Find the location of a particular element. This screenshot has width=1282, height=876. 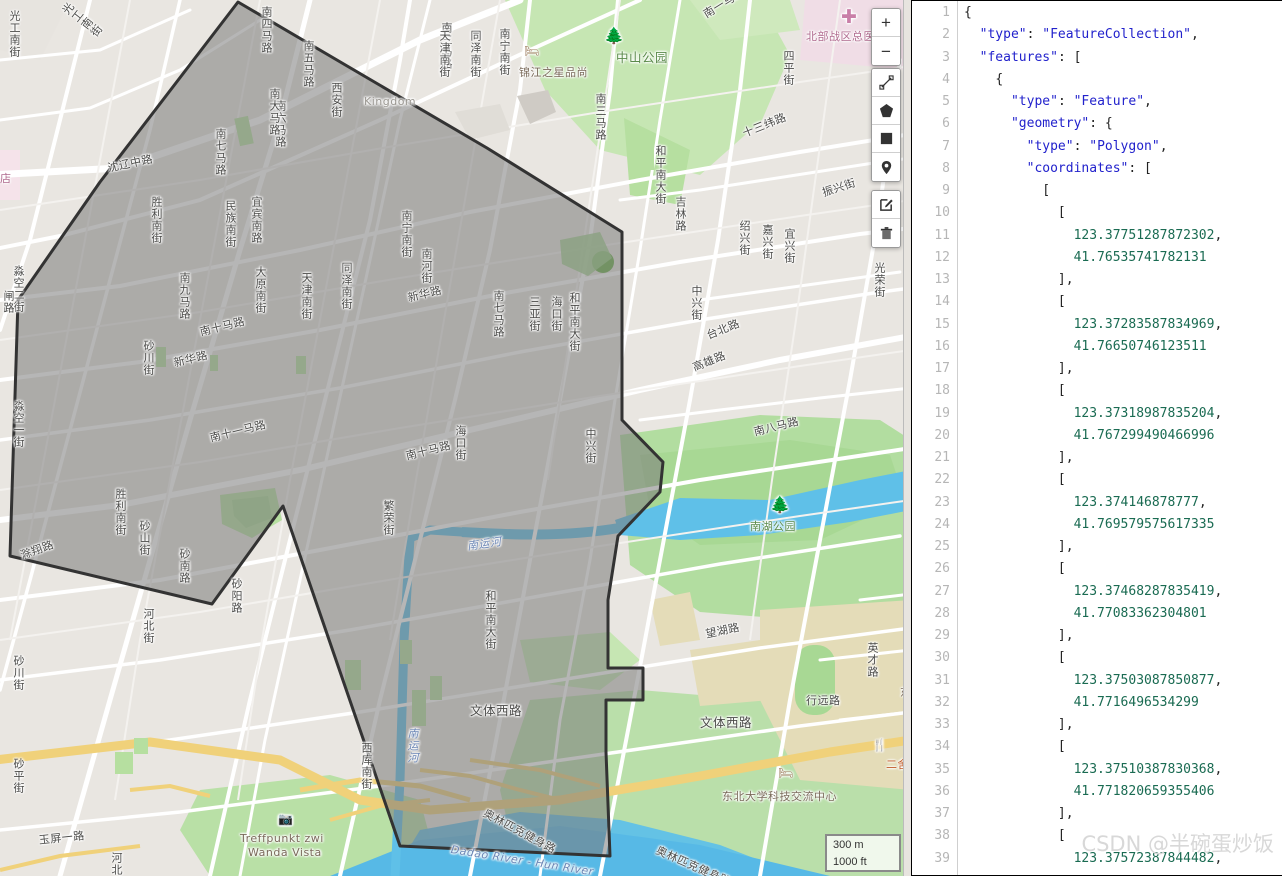

pane-splitter is located at coordinates (907, 438).